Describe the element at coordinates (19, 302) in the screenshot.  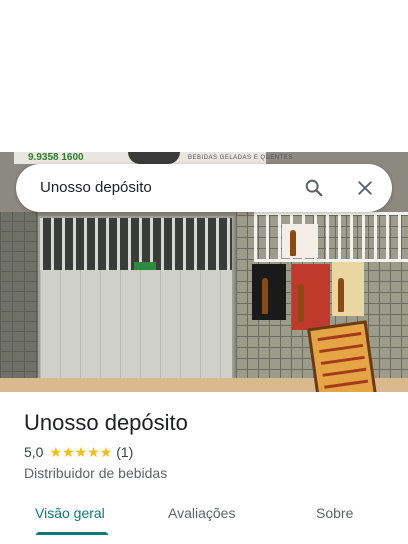
I see `brick-wall-left` at that location.